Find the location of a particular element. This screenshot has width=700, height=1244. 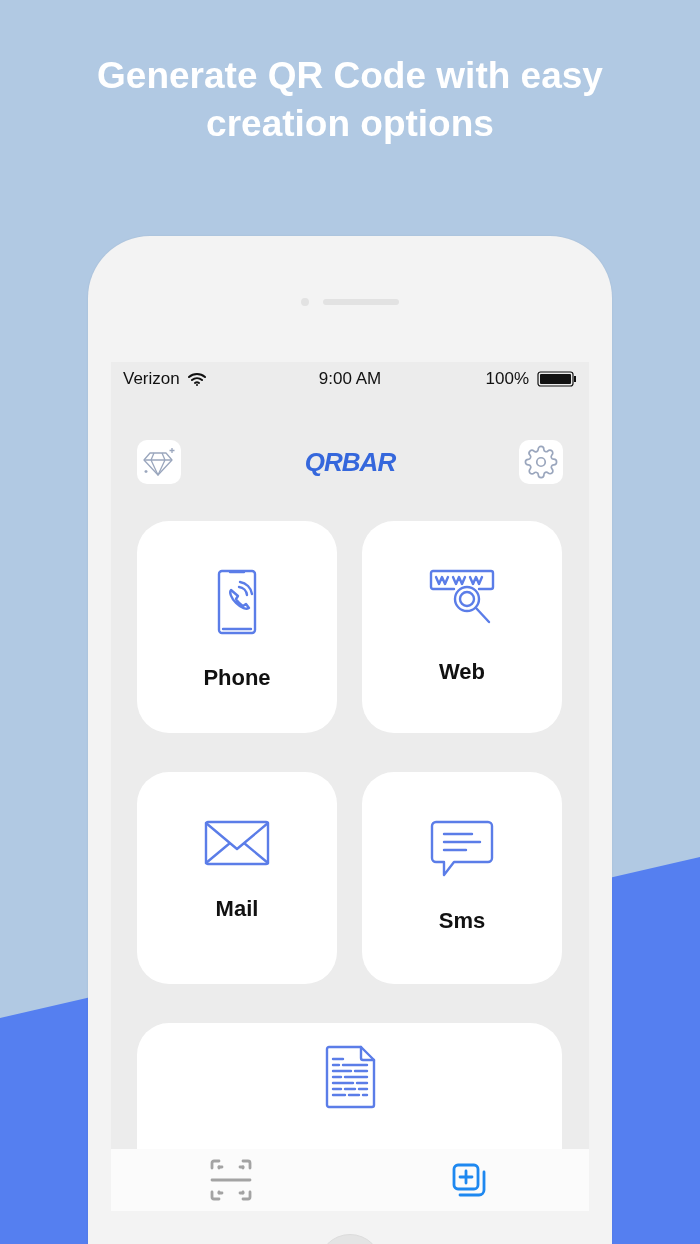

category-card: Web is located at coordinates (462, 627).